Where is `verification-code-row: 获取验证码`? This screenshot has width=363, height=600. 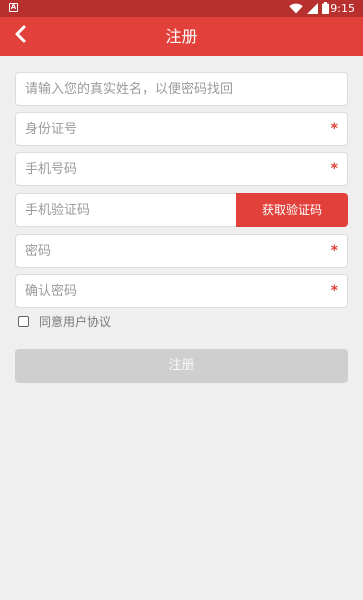 verification-code-row: 获取验证码 is located at coordinates (181, 210).